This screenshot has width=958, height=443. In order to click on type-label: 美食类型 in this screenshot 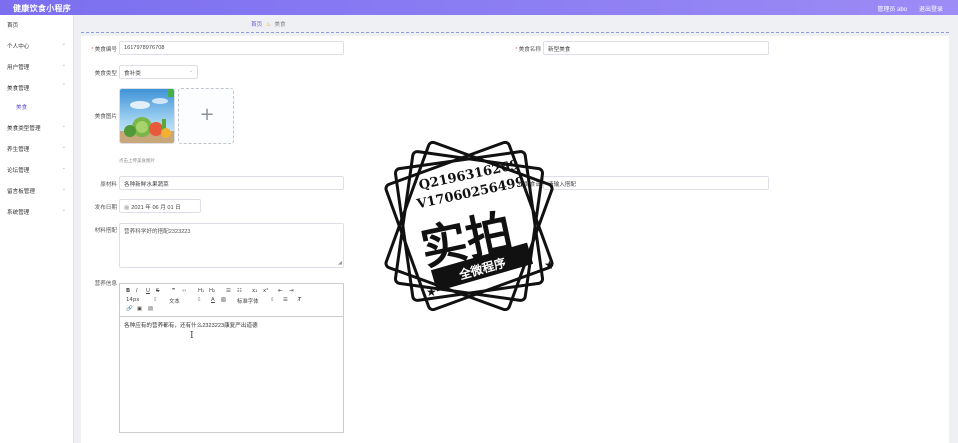, I will do `click(105, 74)`.